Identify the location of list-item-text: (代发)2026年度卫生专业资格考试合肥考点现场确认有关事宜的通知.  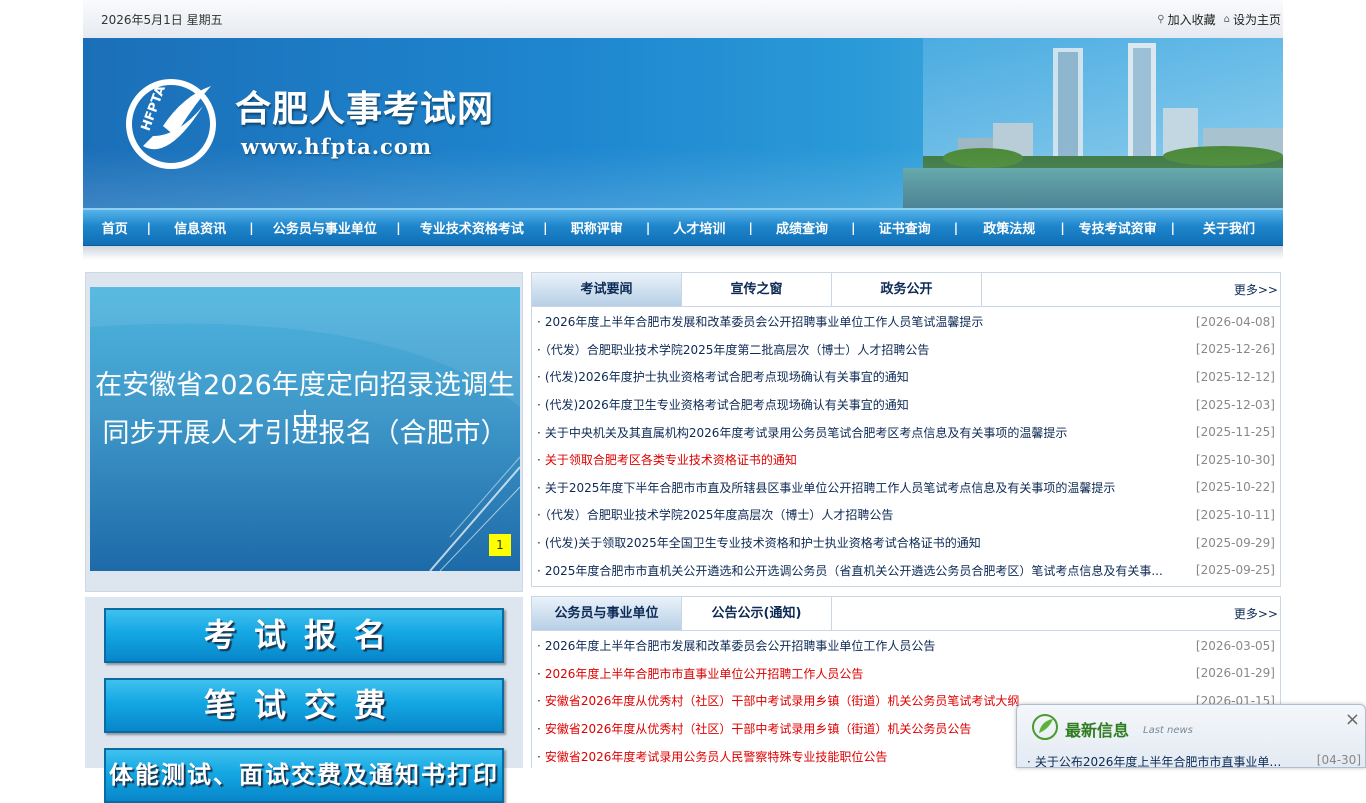
(726, 405).